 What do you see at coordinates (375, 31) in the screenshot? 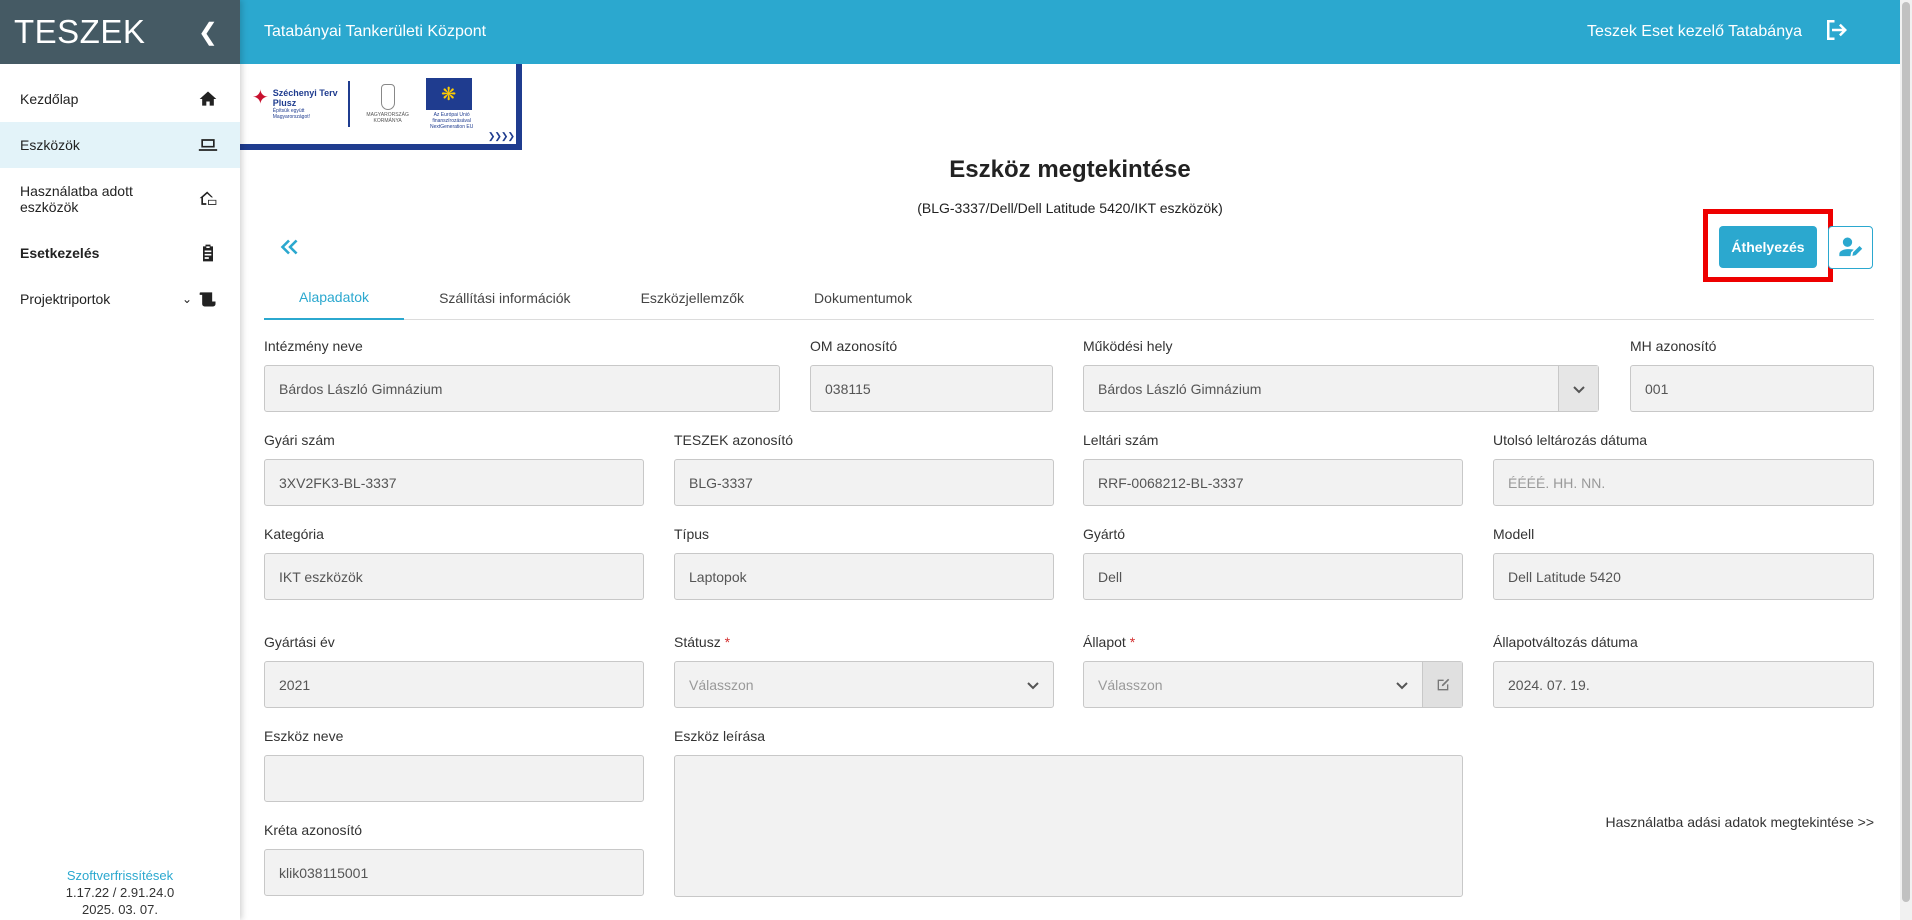
I see `organization-title: Tatabányai Tankerületi Központ` at bounding box center [375, 31].